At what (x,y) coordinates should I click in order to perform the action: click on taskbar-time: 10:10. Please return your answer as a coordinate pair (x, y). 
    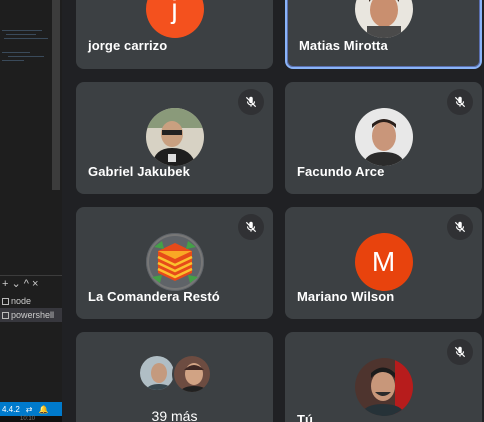
    Looking at the image, I should click on (31, 419).